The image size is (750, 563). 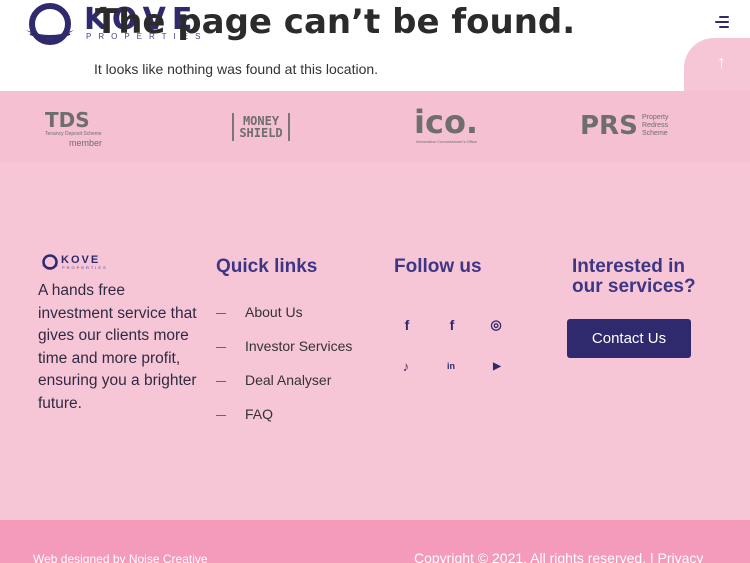 I want to click on money-shield-line2: SHIELD, so click(x=261, y=133).